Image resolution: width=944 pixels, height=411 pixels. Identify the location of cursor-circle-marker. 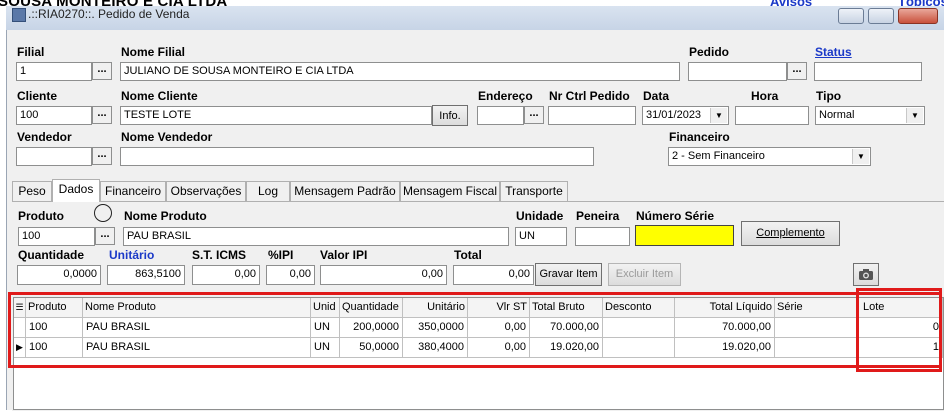
(103, 213).